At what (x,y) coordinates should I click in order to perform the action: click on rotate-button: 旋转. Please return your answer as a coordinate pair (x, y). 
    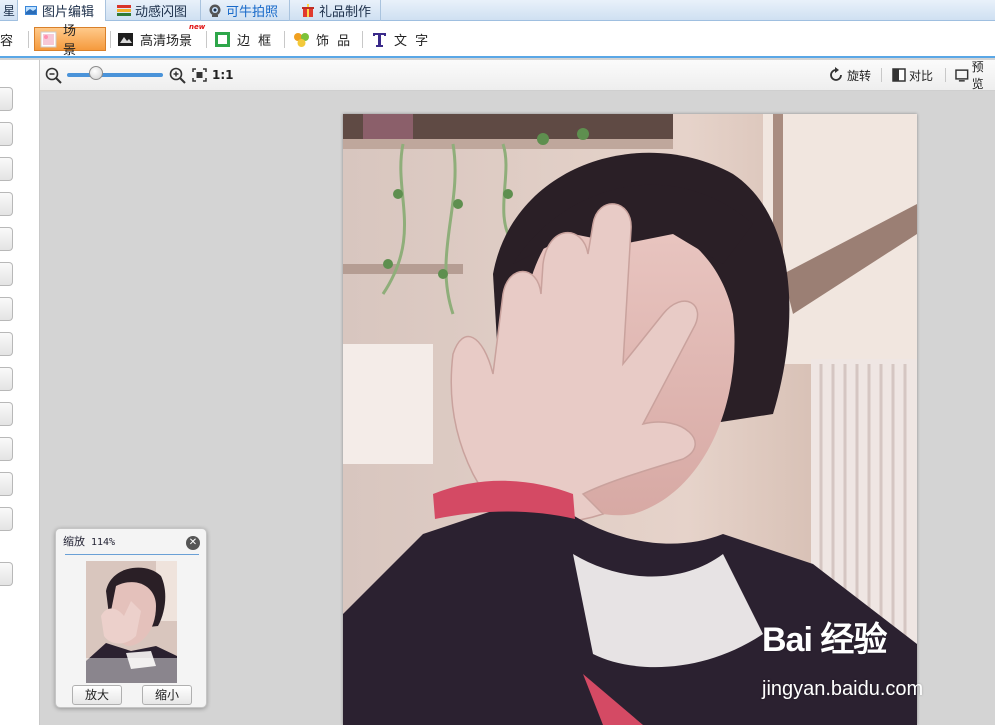
    Looking at the image, I should click on (849, 75).